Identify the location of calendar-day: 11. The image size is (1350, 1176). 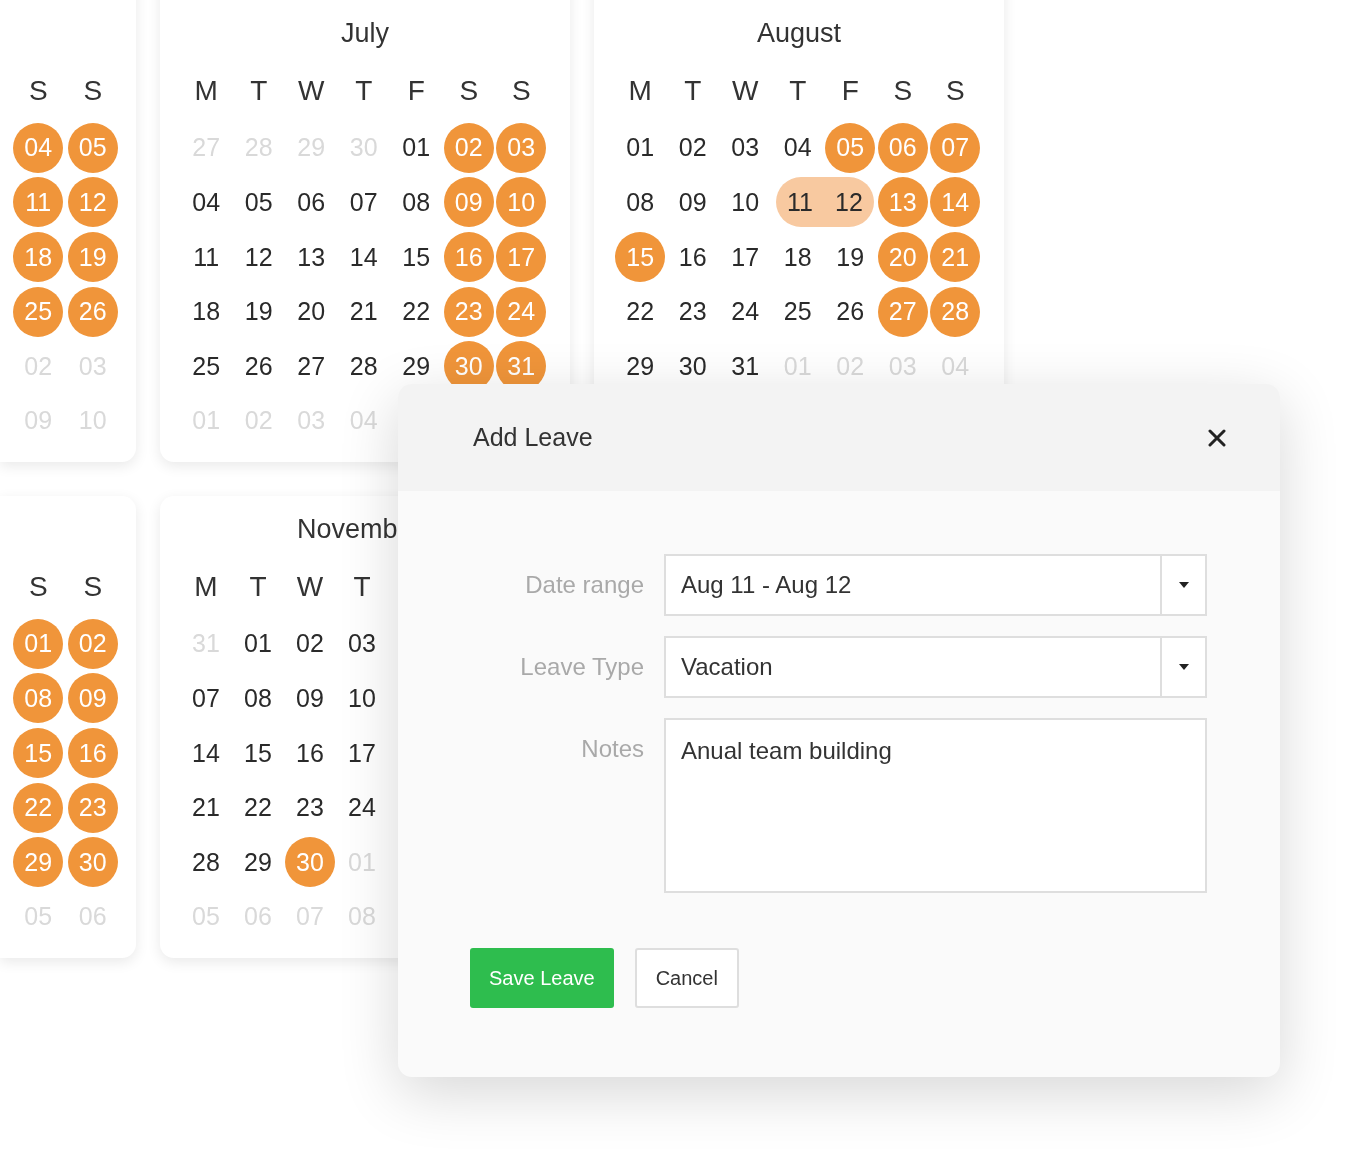
(206, 257).